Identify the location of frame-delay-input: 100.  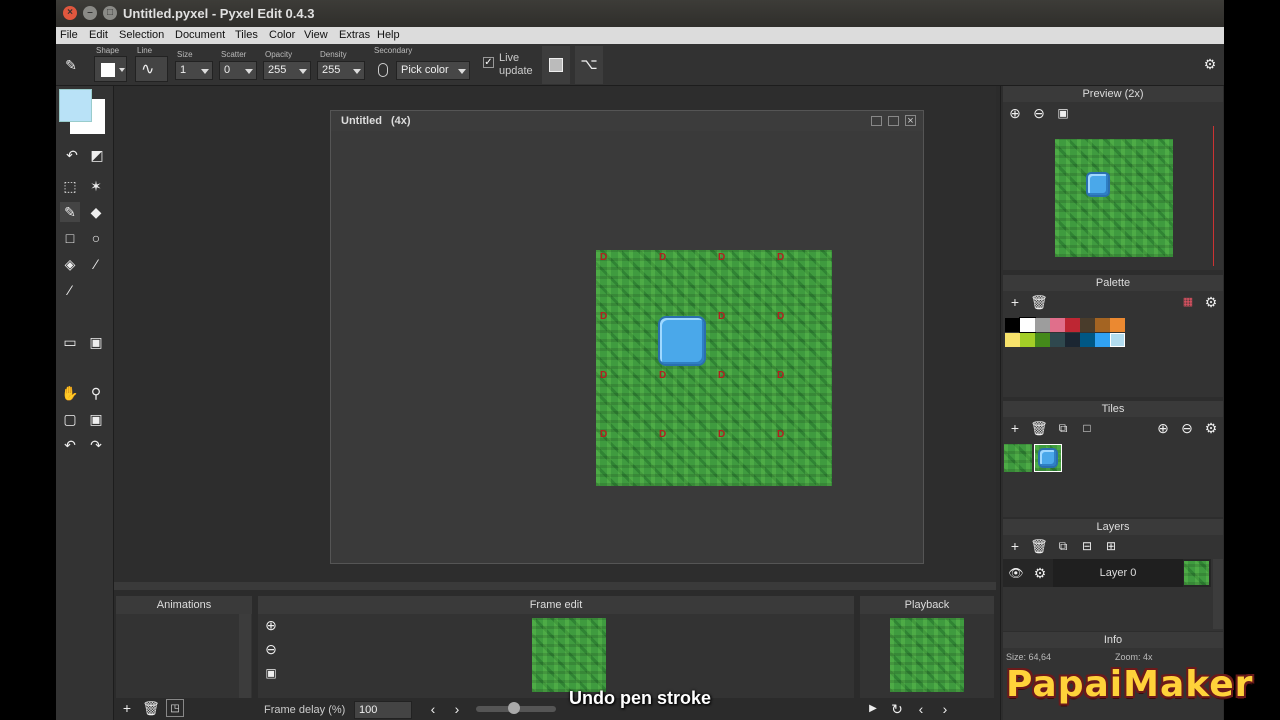
(383, 710).